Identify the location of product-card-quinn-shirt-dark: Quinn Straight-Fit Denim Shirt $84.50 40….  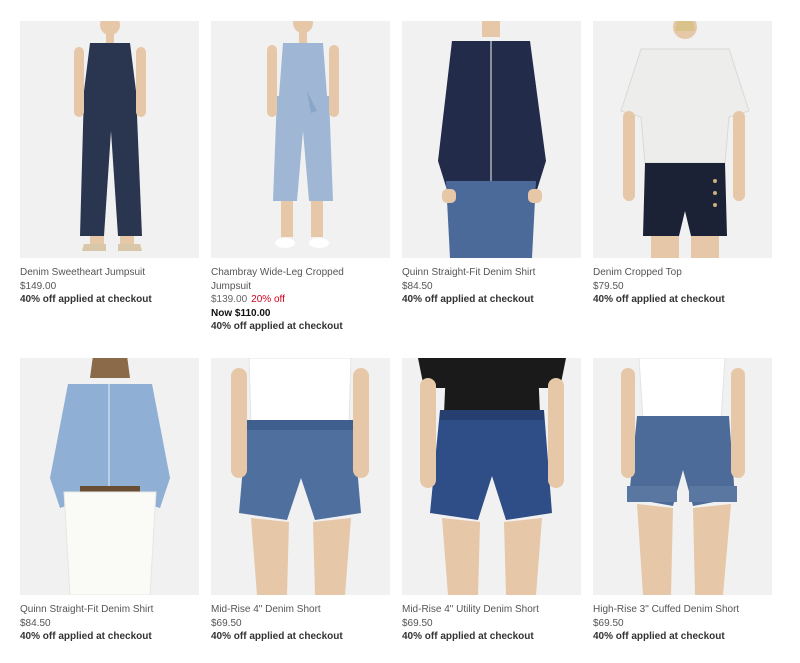
(491, 164).